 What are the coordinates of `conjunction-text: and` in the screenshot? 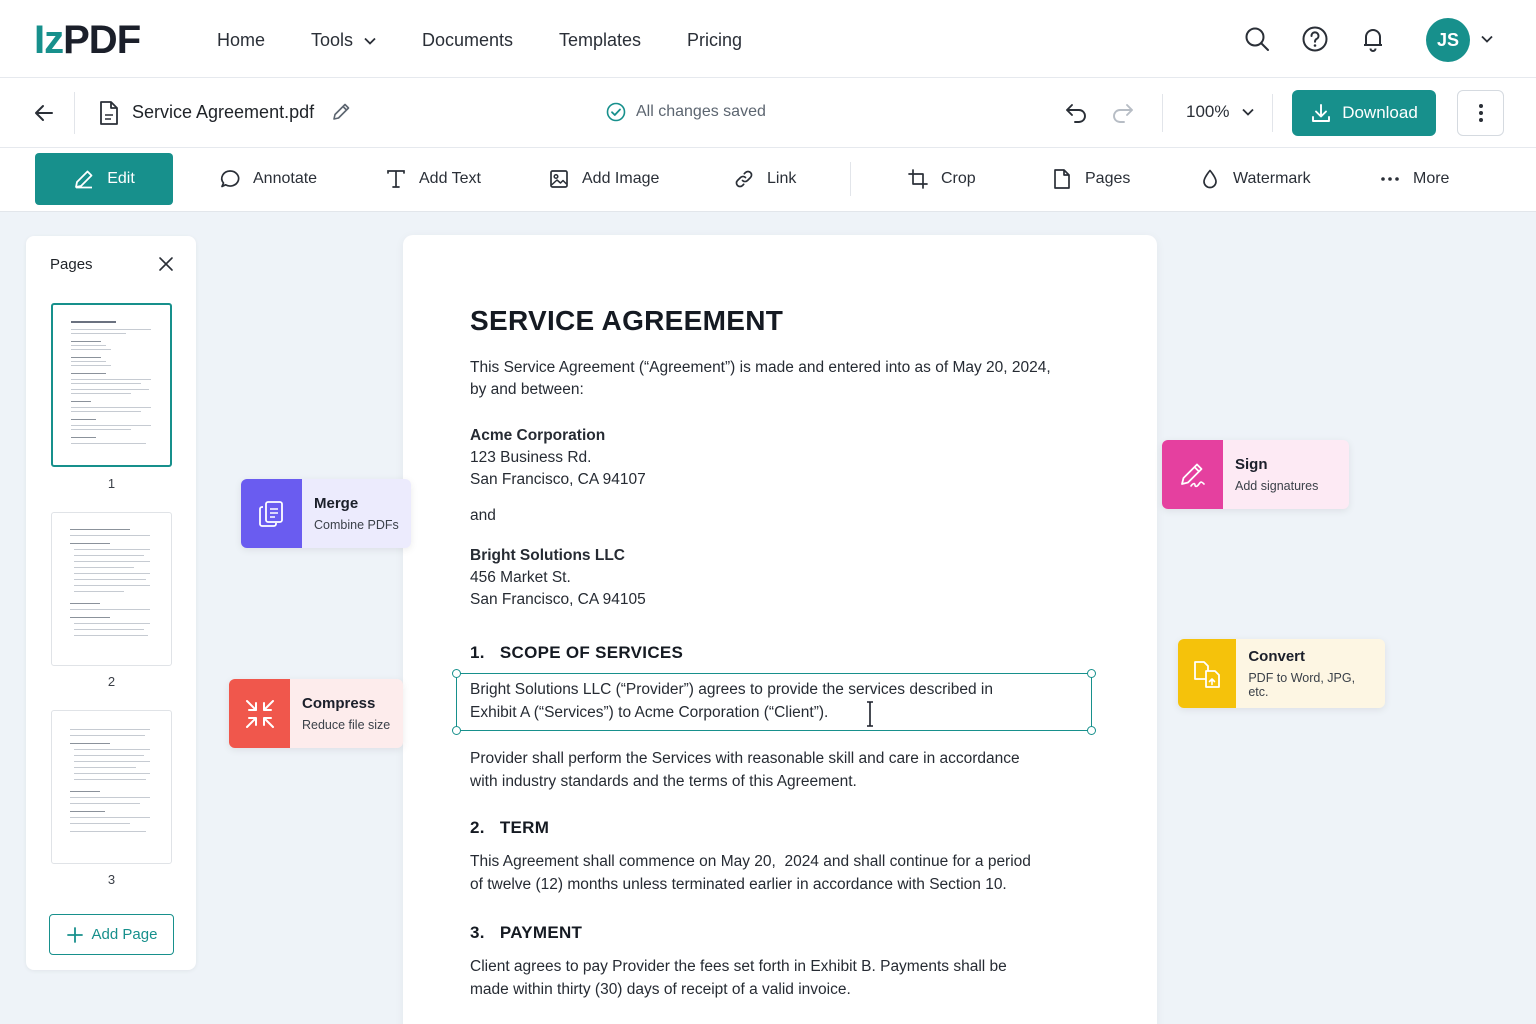 It's located at (780, 516).